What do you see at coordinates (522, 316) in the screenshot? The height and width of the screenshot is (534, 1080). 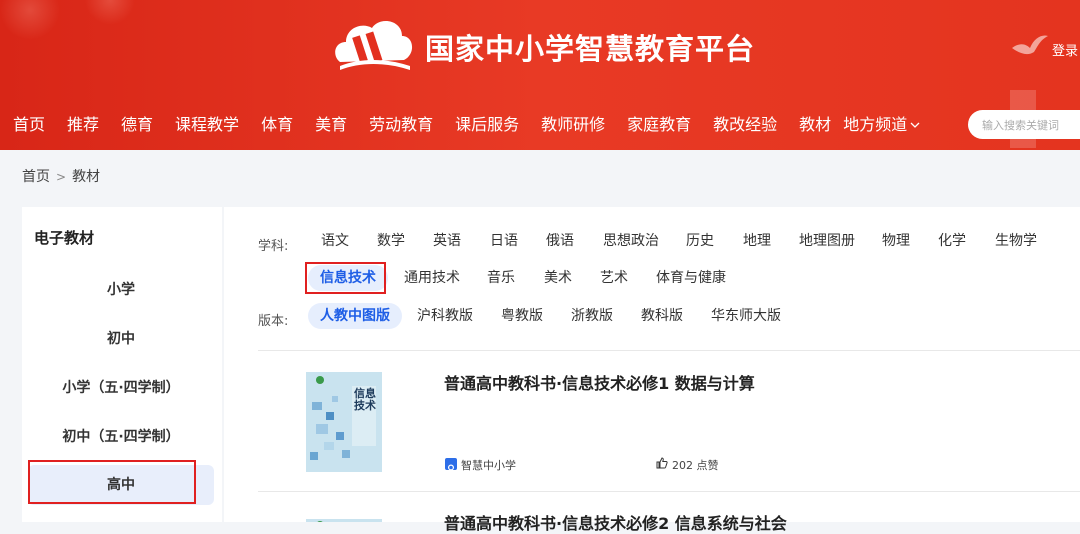 I see `edition-chip-yuejiao: 粤教版` at bounding box center [522, 316].